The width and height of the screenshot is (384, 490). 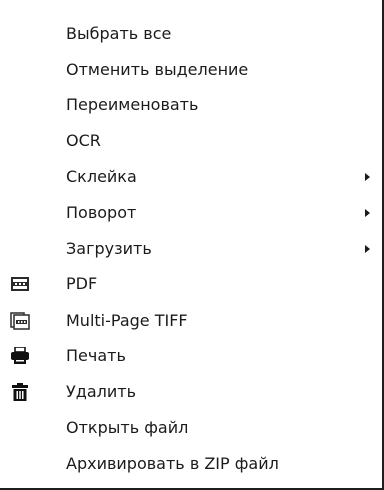 I want to click on menu-item-deselect: Отменить выделение, so click(x=191, y=70).